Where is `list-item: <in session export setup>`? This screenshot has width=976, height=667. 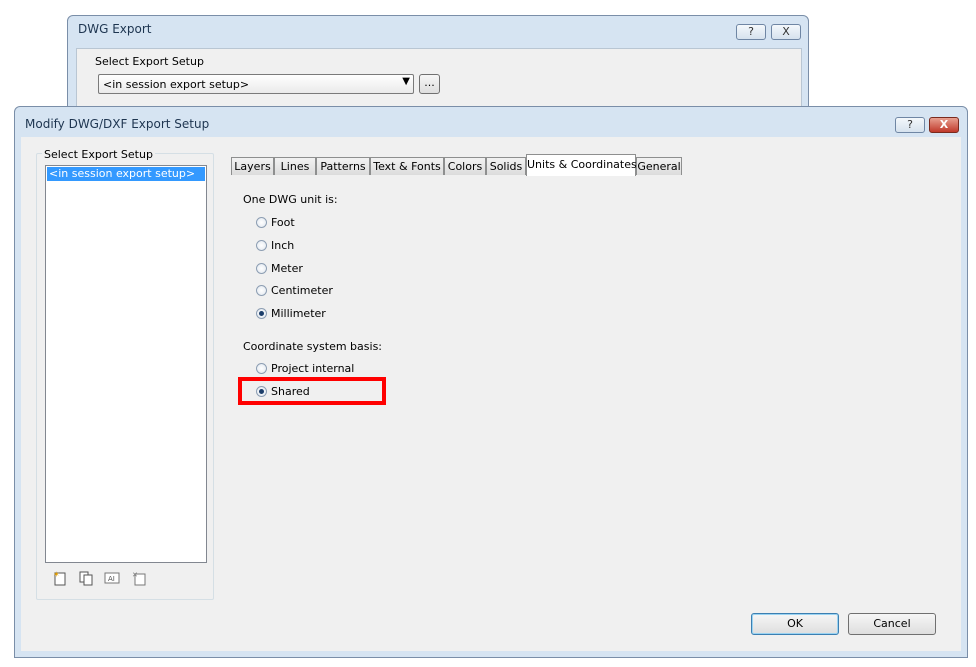 list-item: <in session export setup> is located at coordinates (126, 174).